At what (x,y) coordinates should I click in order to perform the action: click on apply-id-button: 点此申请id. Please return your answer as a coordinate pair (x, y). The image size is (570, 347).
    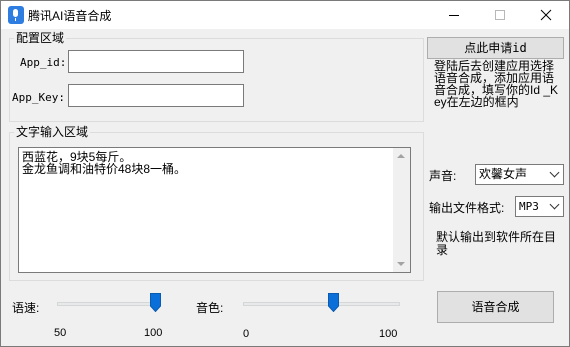
    Looking at the image, I should click on (495, 48).